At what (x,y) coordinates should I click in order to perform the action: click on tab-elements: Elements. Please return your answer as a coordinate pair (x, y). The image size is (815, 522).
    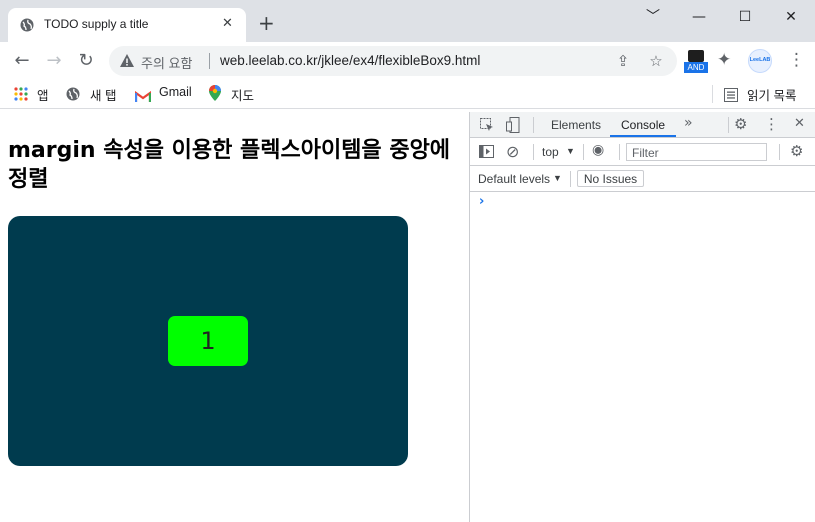
    Looking at the image, I should click on (576, 125).